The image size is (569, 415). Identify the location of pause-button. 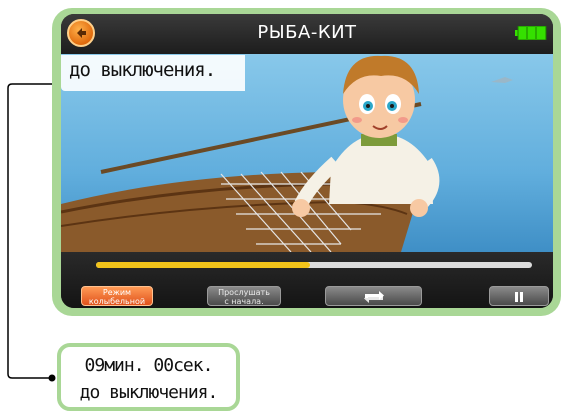
(519, 296).